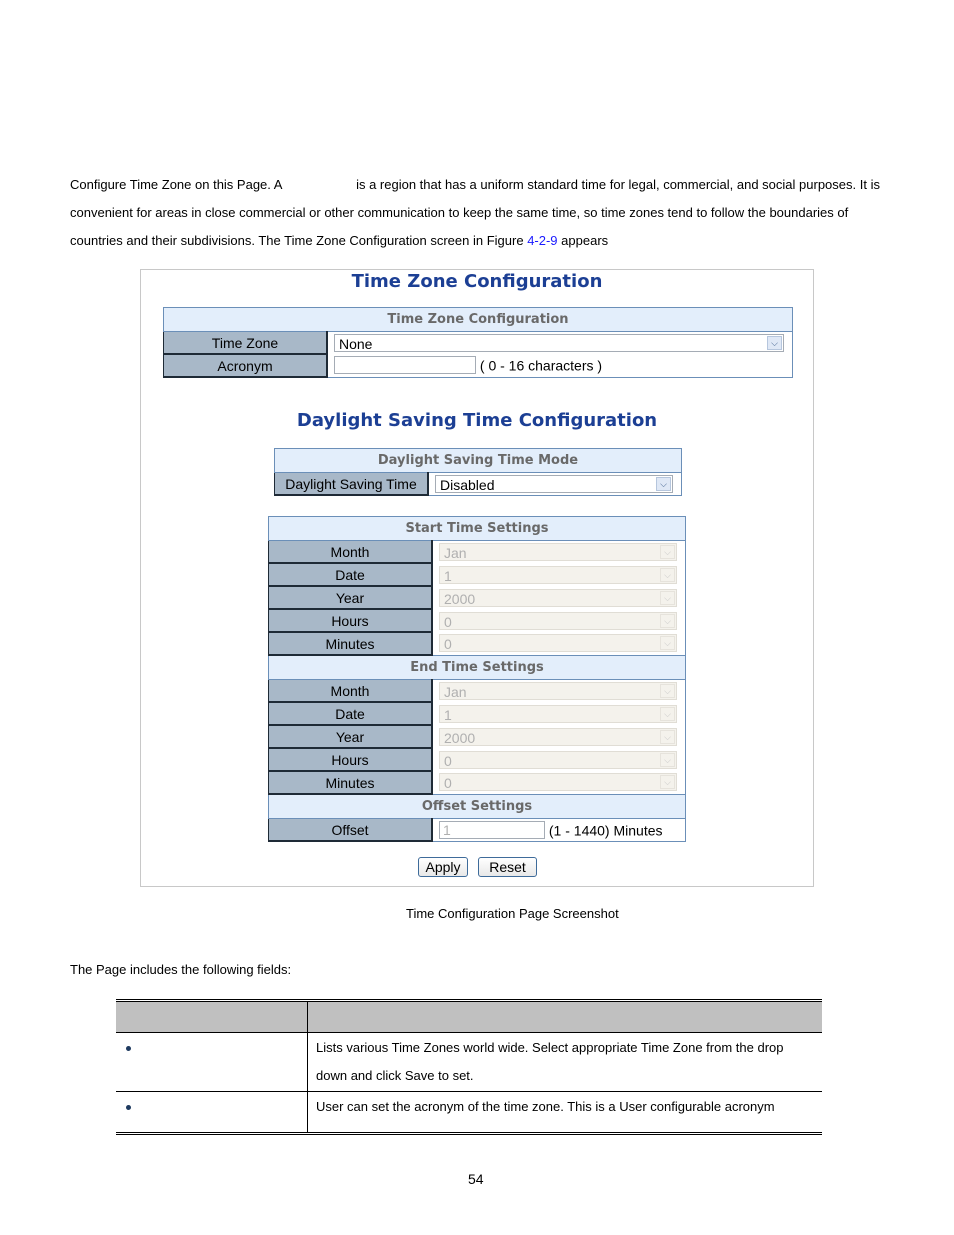 The image size is (954, 1235). What do you see at coordinates (350, 575) in the screenshot?
I see `start-date-label: Date` at bounding box center [350, 575].